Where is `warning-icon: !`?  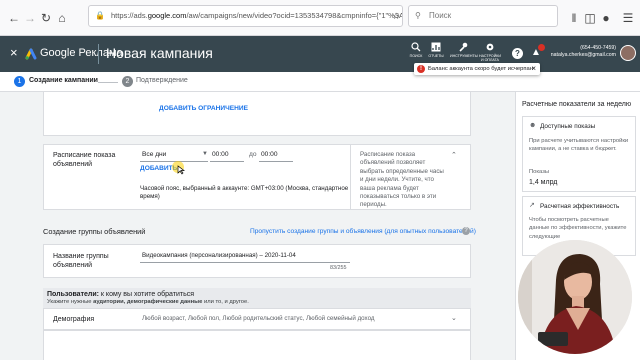 warning-icon: ! is located at coordinates (421, 69).